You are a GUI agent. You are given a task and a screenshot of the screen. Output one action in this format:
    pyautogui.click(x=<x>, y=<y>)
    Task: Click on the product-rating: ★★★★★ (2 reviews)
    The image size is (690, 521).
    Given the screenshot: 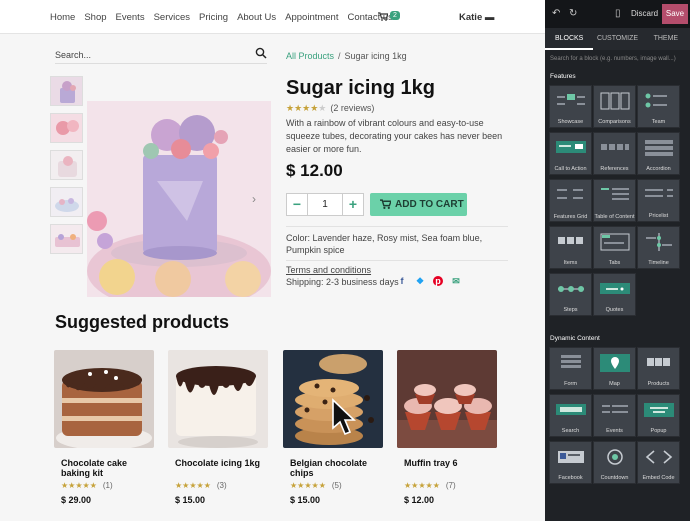 What is the action you would take?
    pyautogui.click(x=330, y=108)
    